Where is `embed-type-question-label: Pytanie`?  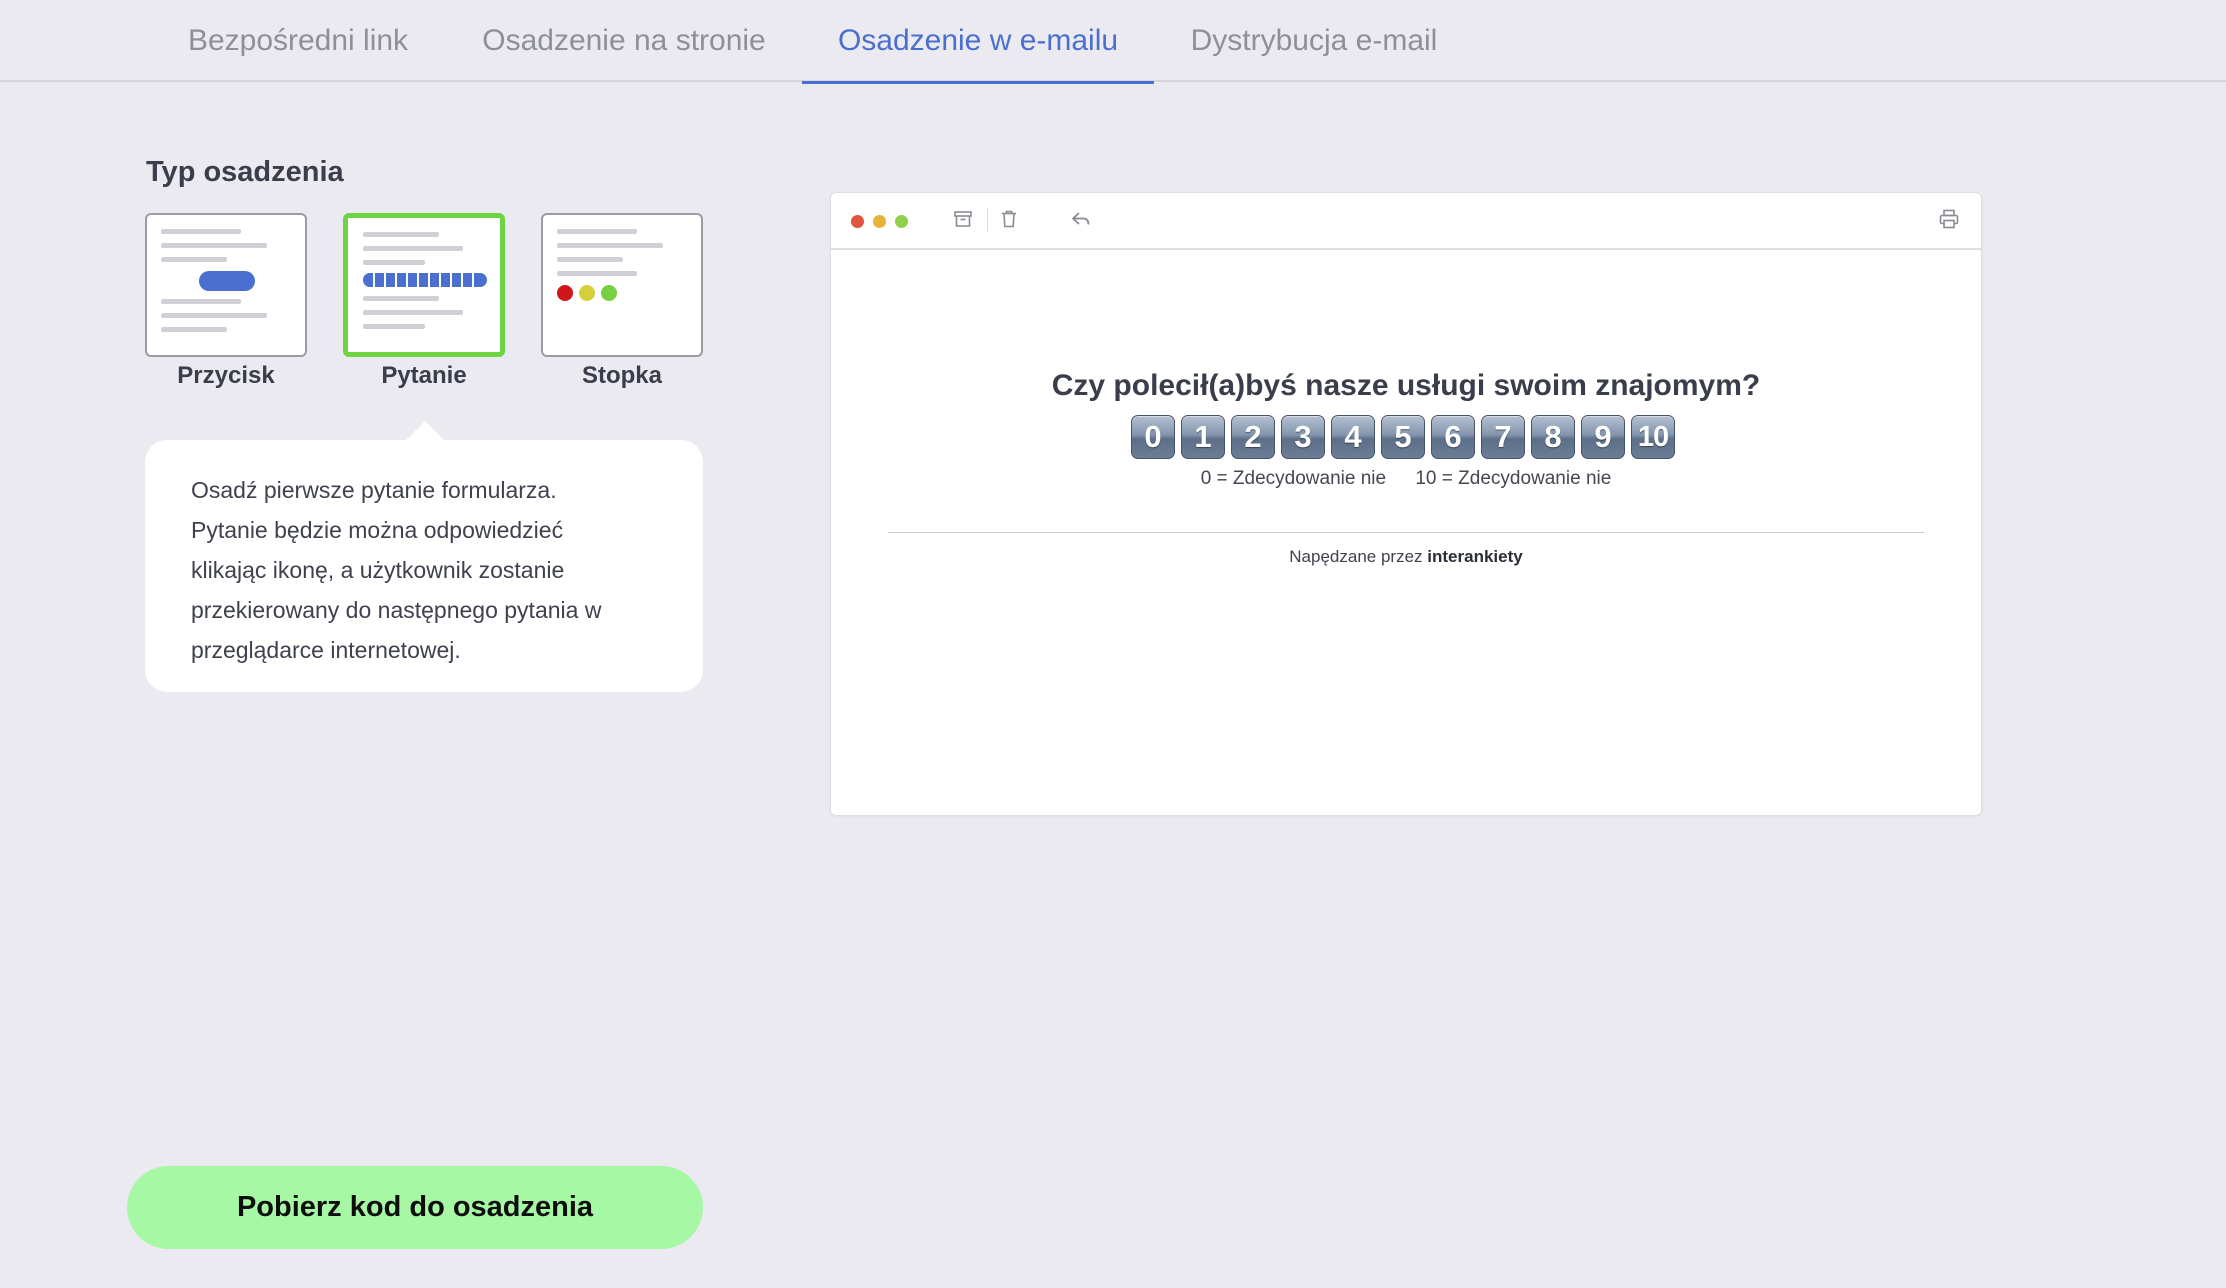
embed-type-question-label: Pytanie is located at coordinates (424, 375).